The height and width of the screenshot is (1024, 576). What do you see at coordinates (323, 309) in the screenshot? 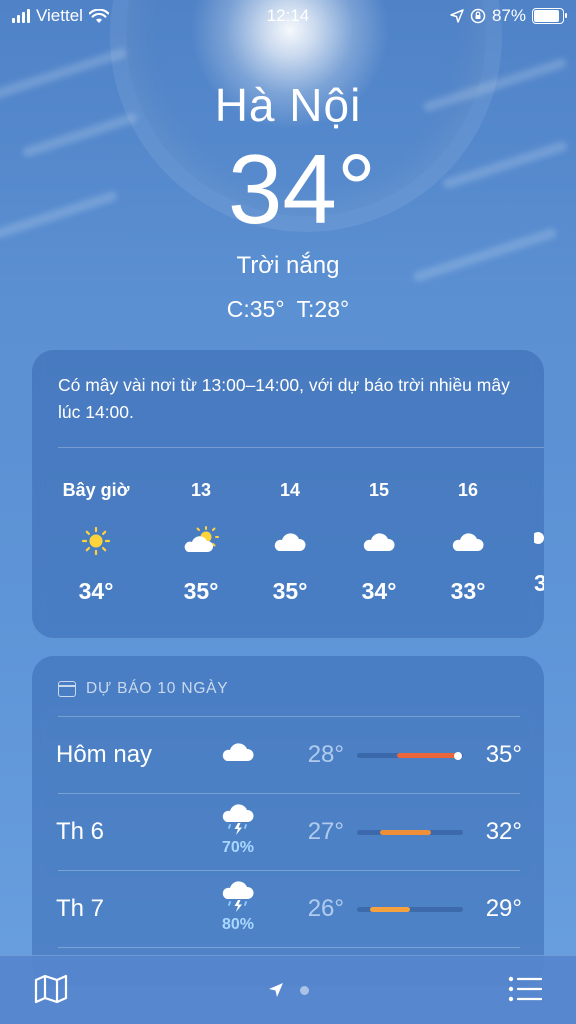
I see `low-temp: T:28°` at bounding box center [323, 309].